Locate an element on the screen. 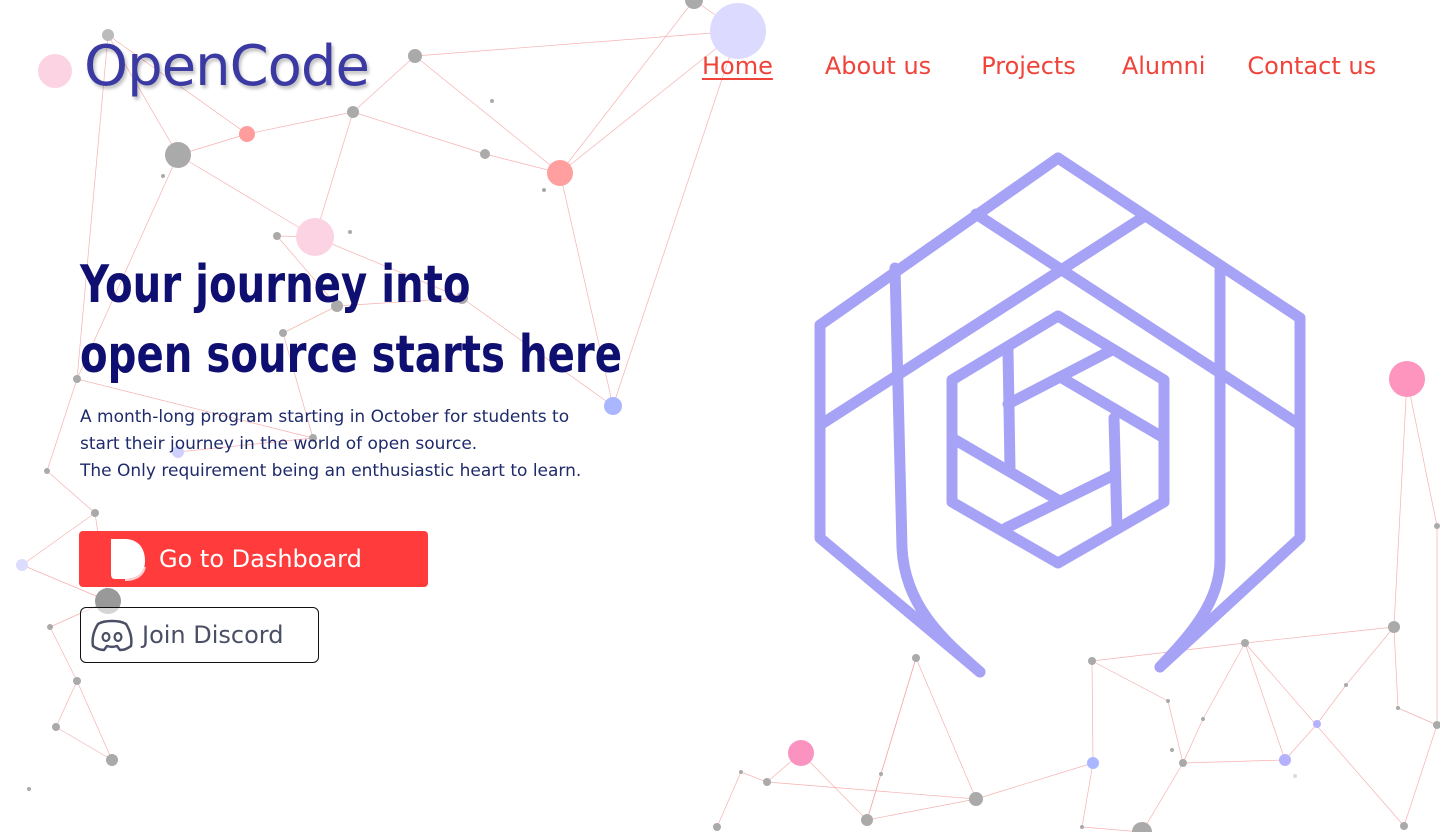  go-to-dashboard-button: Go to Dashboard is located at coordinates (253, 559).